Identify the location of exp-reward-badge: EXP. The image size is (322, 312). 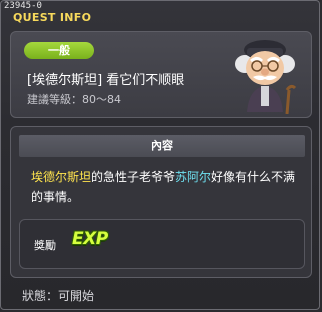
(90, 239).